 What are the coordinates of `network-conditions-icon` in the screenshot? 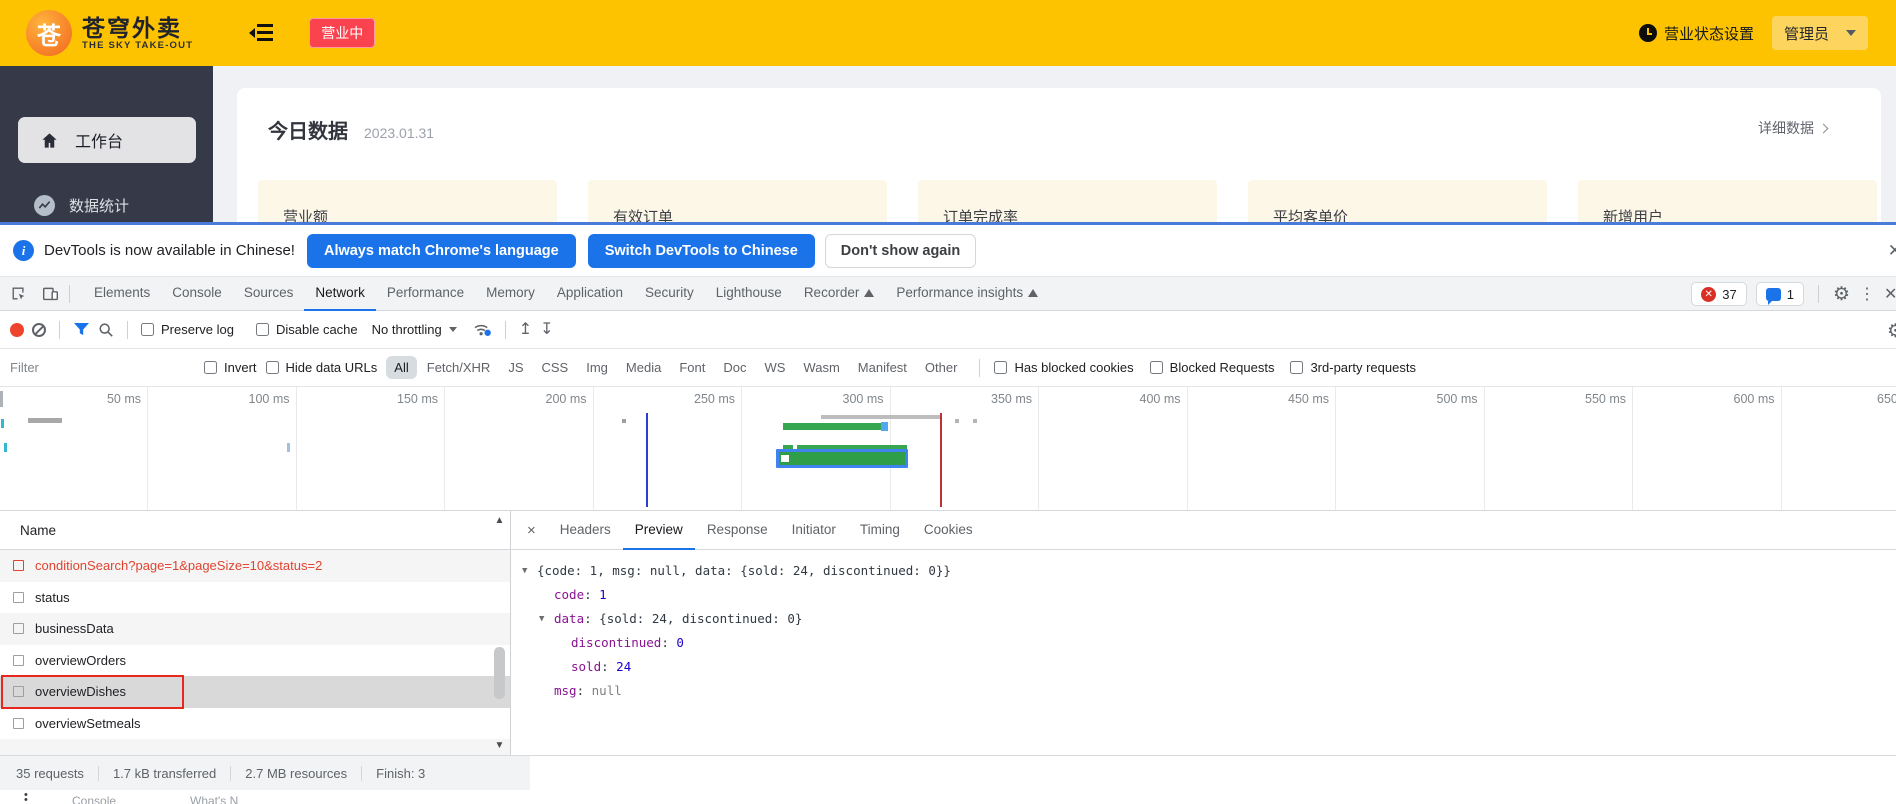 It's located at (482, 329).